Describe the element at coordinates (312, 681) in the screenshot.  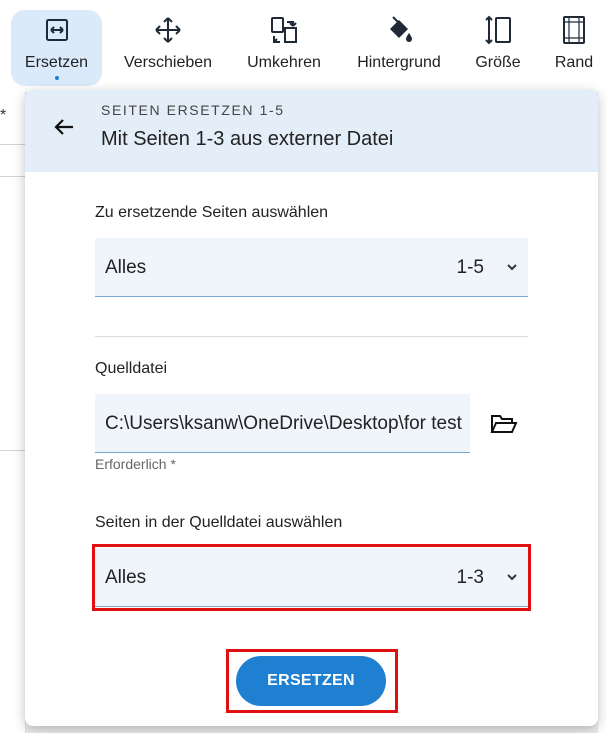
I see `replace-button-highlight` at that location.